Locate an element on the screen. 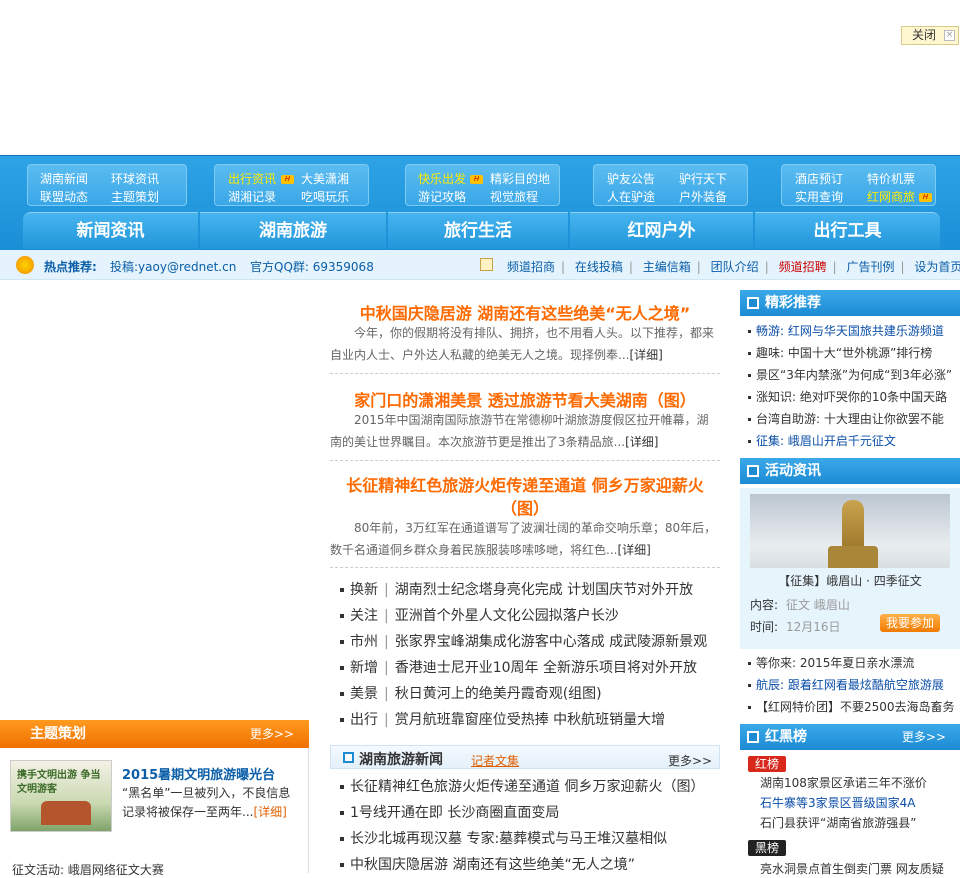 This screenshot has width=960, height=878. nav-link: 驴友公告 is located at coordinates (631, 178).